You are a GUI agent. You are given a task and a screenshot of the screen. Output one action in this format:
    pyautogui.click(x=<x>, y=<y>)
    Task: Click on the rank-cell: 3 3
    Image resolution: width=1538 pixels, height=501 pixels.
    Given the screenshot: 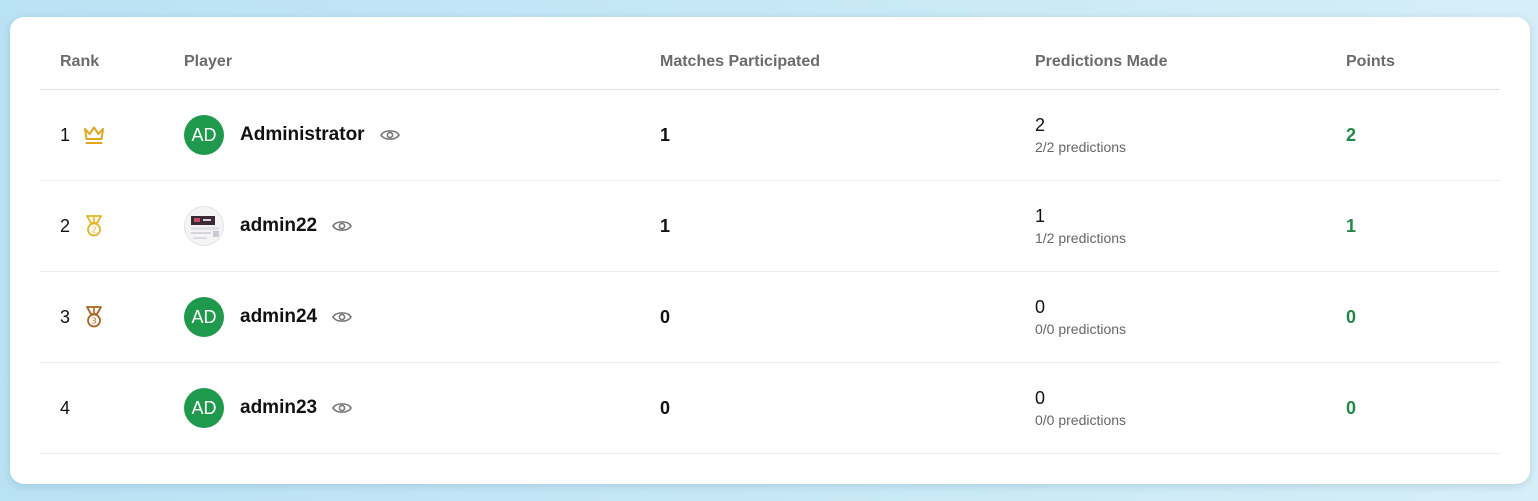 What is the action you would take?
    pyautogui.click(x=120, y=317)
    